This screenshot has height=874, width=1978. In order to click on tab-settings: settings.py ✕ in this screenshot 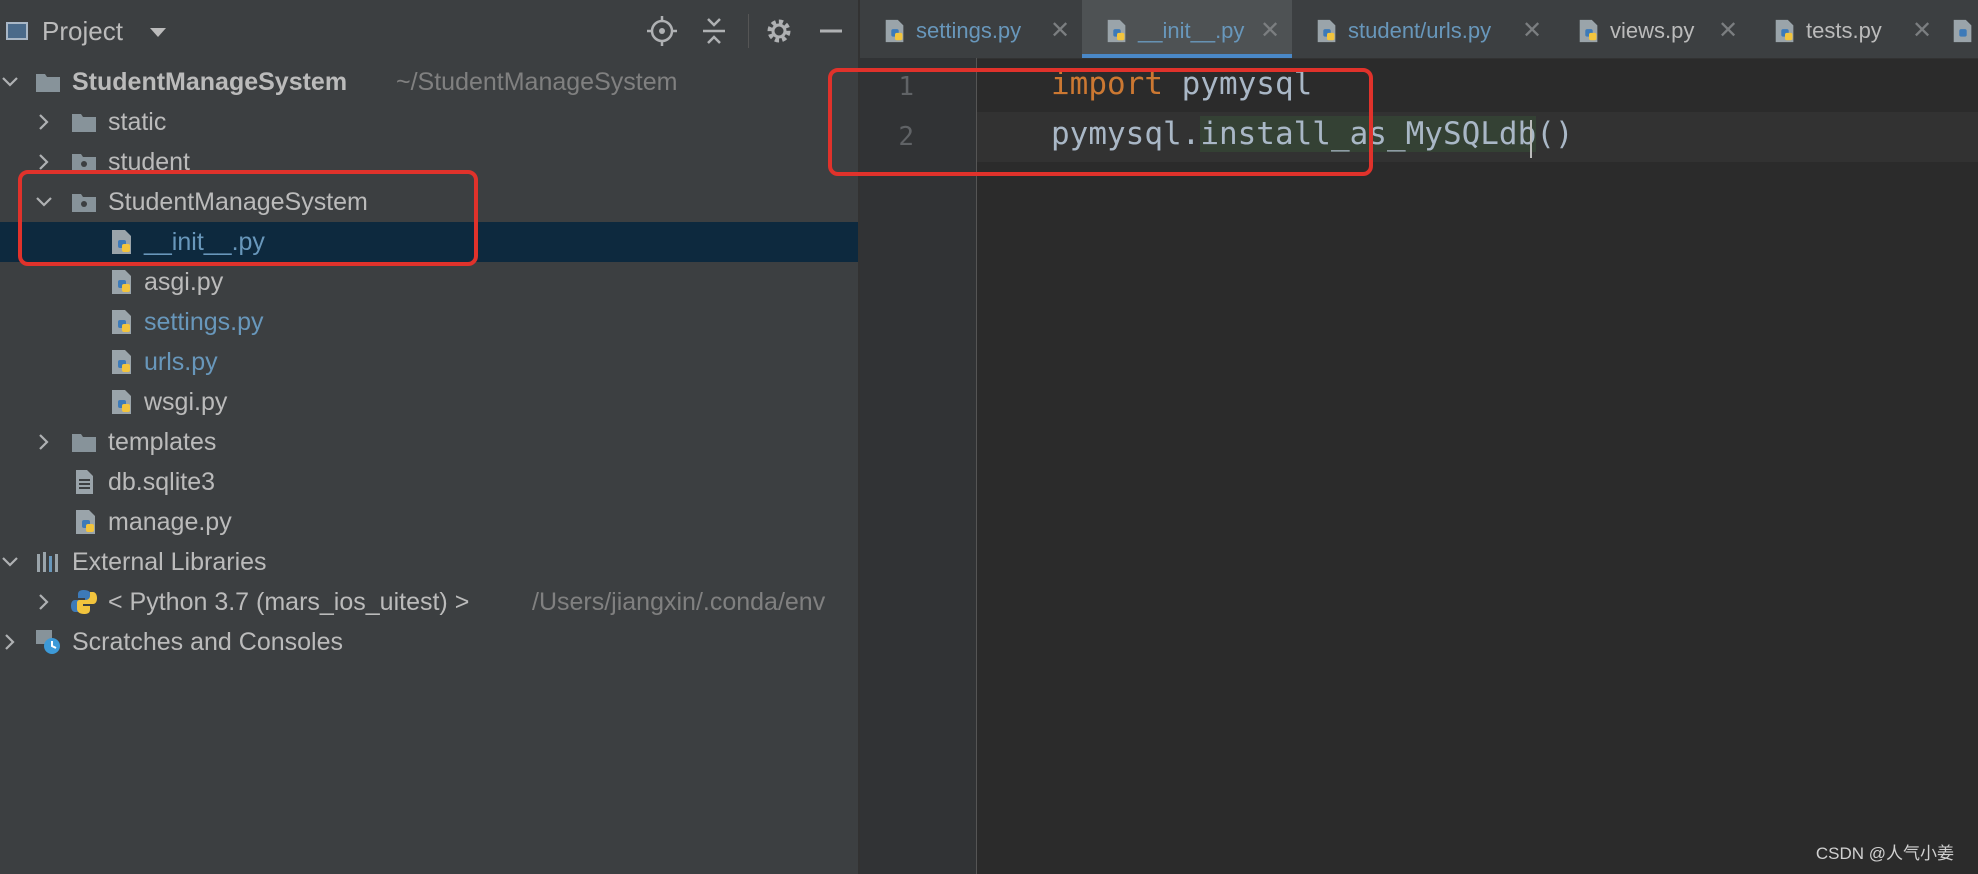, I will do `click(971, 29)`.